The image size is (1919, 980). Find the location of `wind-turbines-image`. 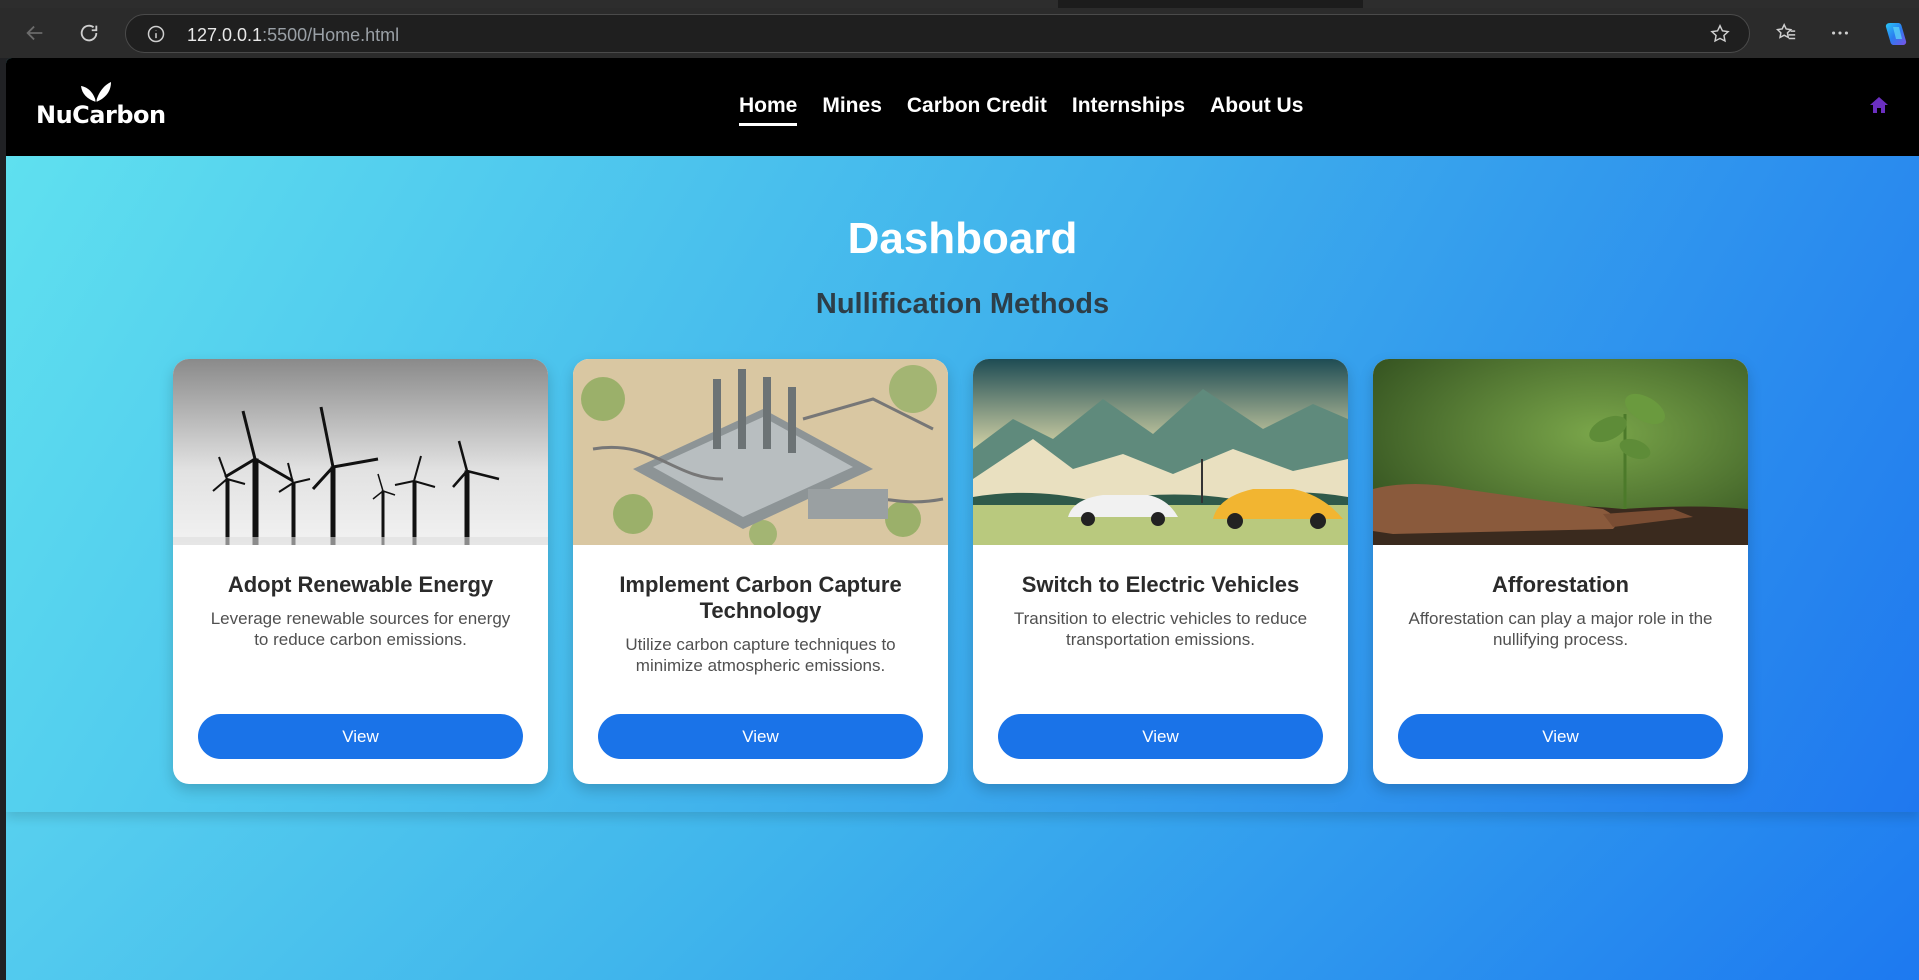

wind-turbines-image is located at coordinates (360, 452).